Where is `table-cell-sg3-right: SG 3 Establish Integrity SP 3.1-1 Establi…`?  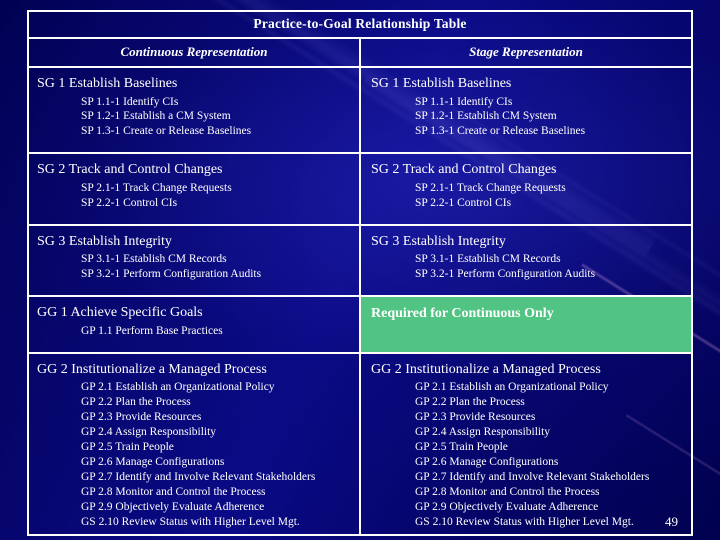 table-cell-sg3-right: SG 3 Establish Integrity SP 3.1-1 Establi… is located at coordinates (526, 260).